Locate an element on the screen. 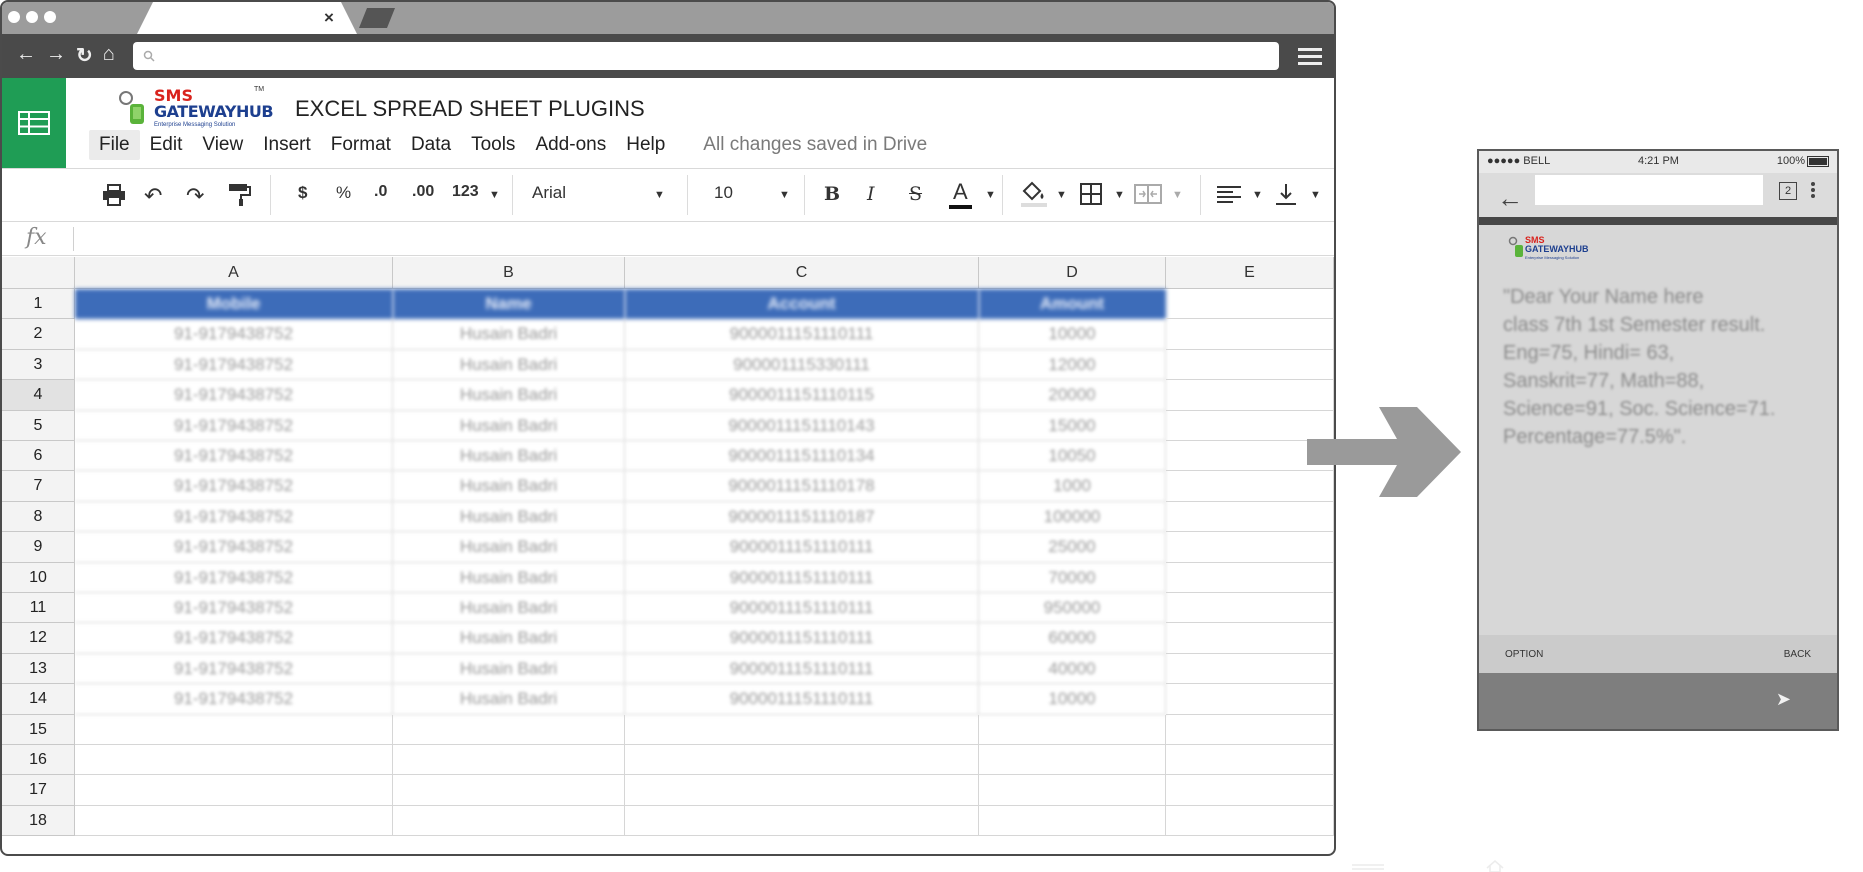 This screenshot has width=1863, height=872. column-header-a: A is located at coordinates (234, 273).